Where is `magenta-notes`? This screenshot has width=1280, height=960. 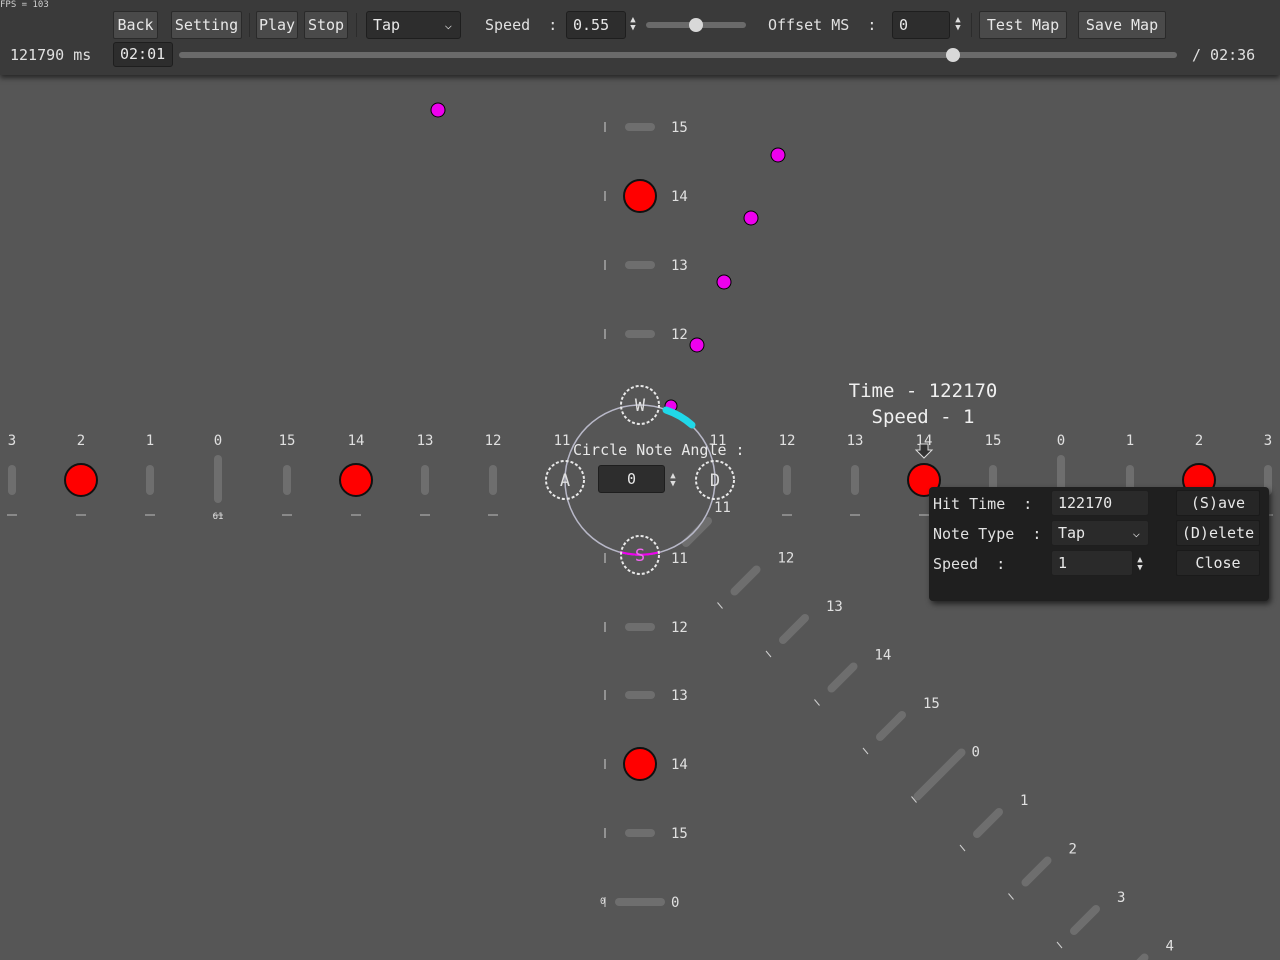
magenta-notes is located at coordinates (608, 257).